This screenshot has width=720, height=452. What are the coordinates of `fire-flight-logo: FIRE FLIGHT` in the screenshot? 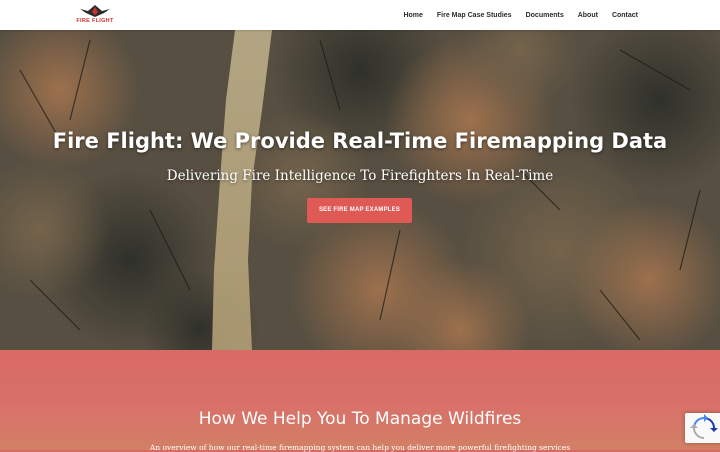 It's located at (95, 15).